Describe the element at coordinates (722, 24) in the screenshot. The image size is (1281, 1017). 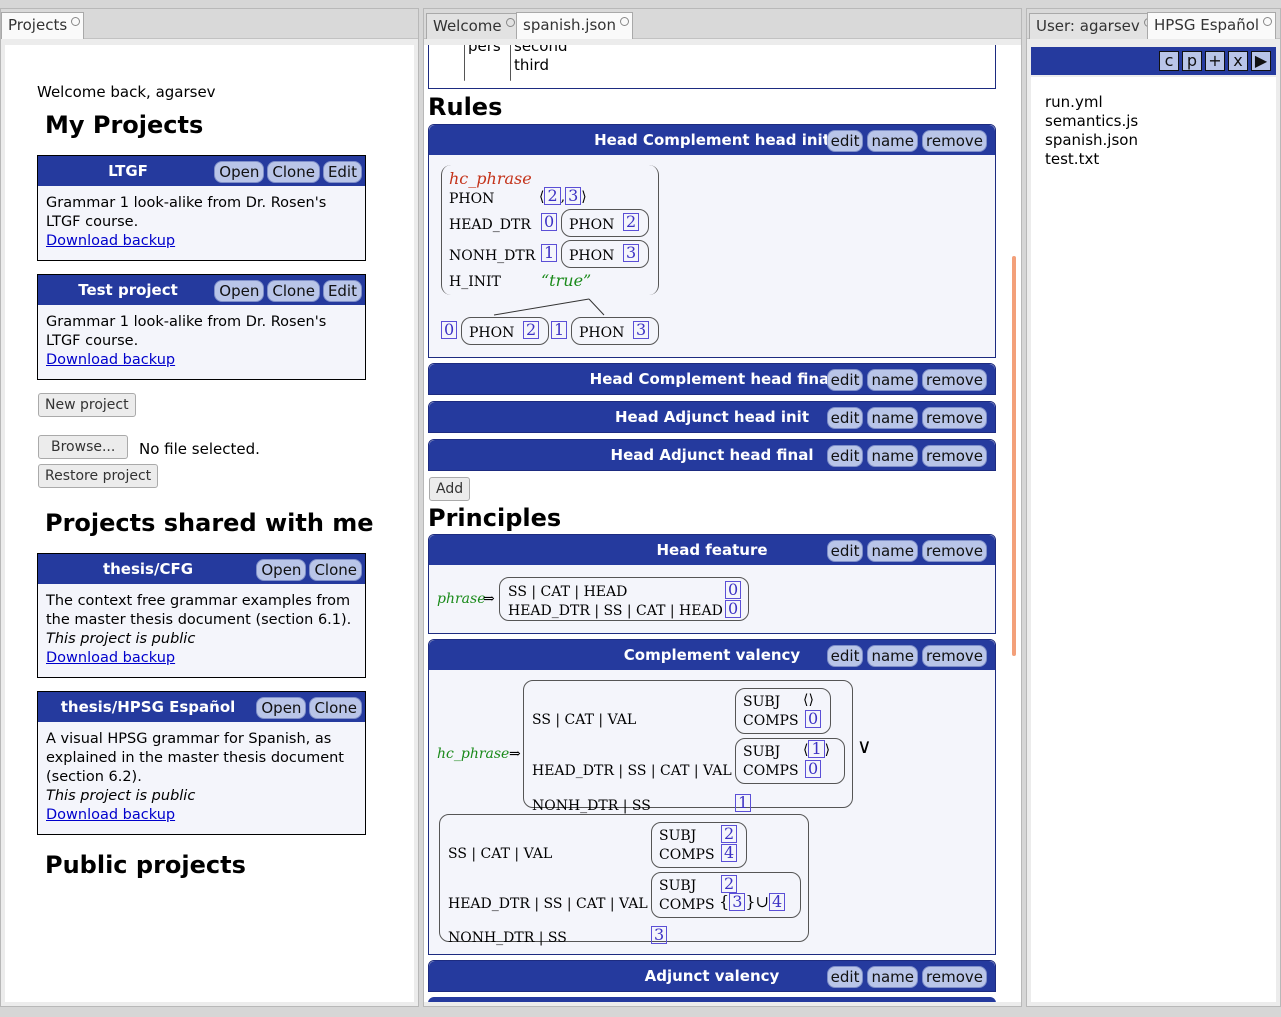
I see `editor-tabbar: Welcome spanish.json` at that location.